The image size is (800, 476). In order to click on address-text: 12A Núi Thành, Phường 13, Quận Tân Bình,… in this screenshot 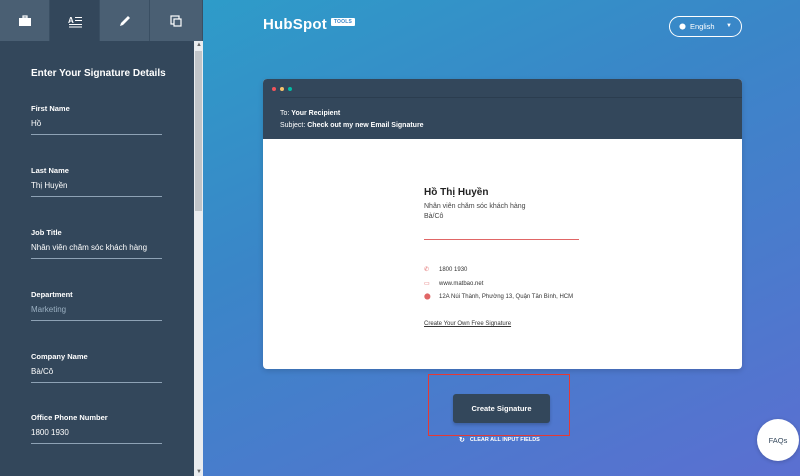, I will do `click(506, 296)`.